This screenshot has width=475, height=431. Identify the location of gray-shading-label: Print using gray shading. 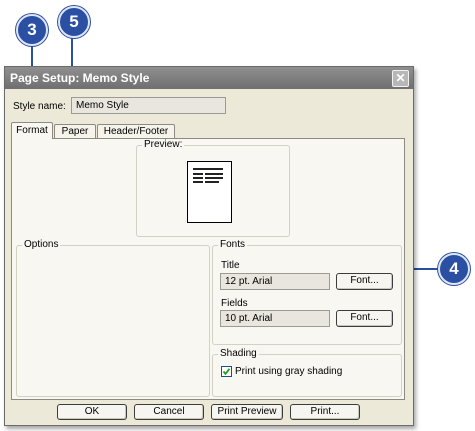
(289, 371).